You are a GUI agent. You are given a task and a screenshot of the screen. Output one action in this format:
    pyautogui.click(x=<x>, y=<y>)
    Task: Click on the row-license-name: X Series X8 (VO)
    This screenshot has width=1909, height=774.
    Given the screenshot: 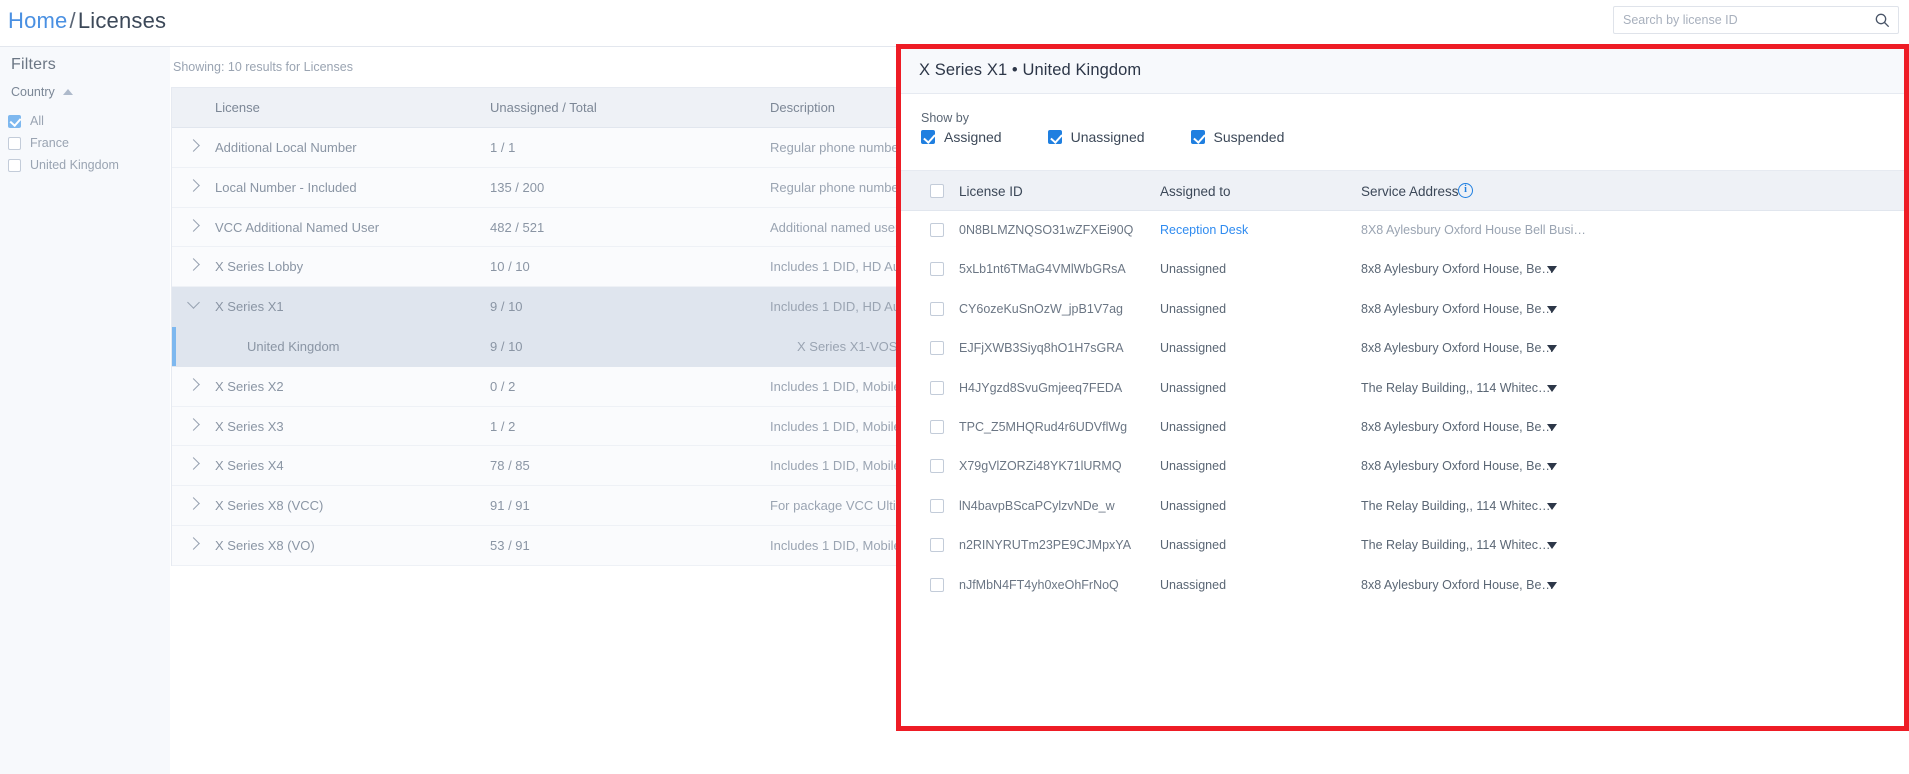 What is the action you would take?
    pyautogui.click(x=265, y=545)
    